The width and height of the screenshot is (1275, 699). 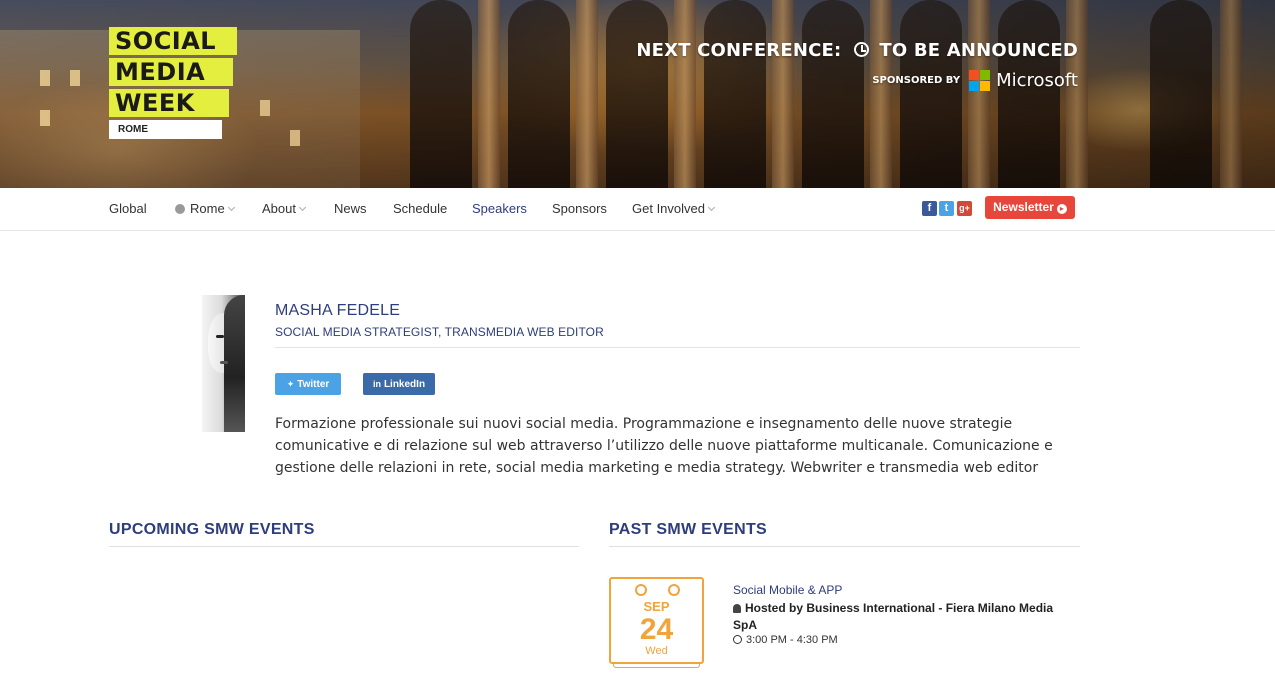 I want to click on smw-logo: SOCIAL MEDIA WEEK ROME, so click(x=174, y=83).